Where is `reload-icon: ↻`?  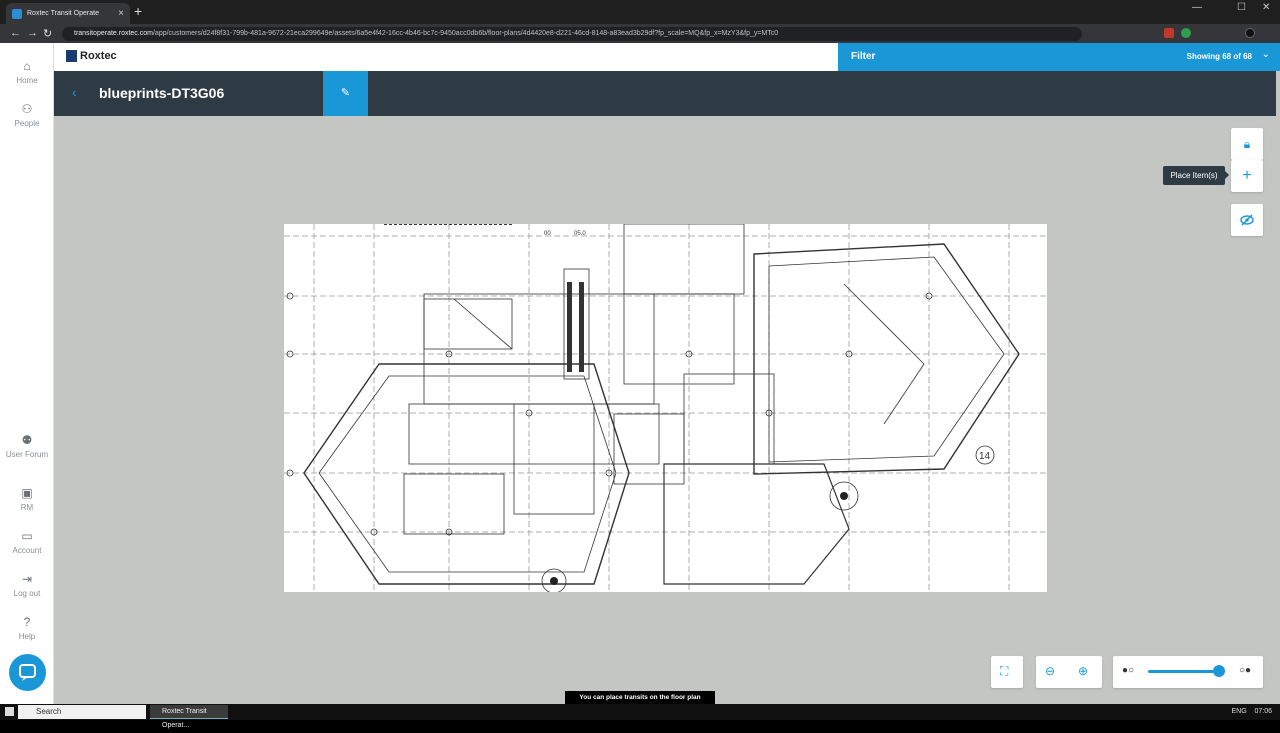
reload-icon: ↻ is located at coordinates (47, 33).